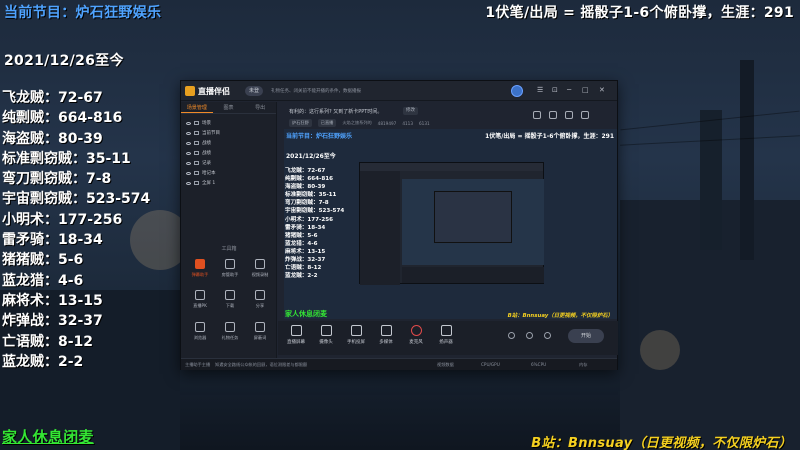 This screenshot has width=800, height=450. Describe the element at coordinates (445, 364) in the screenshot. I see `status-video: 视频数据` at that location.